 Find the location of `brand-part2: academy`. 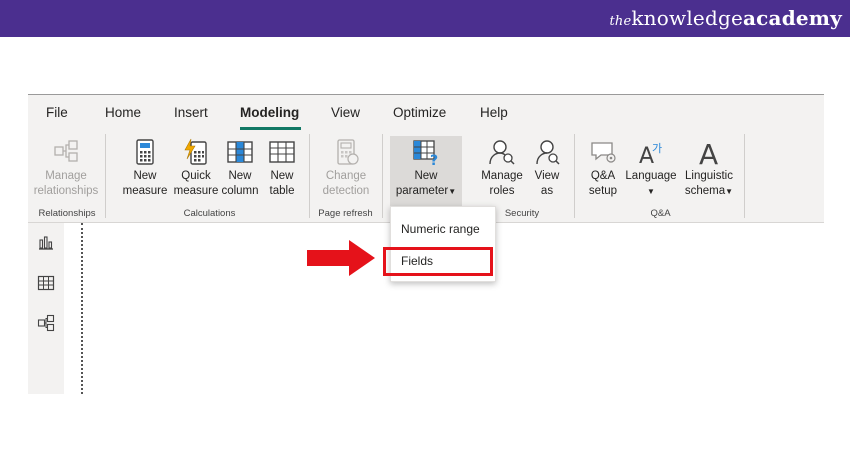

brand-part2: academy is located at coordinates (792, 18).